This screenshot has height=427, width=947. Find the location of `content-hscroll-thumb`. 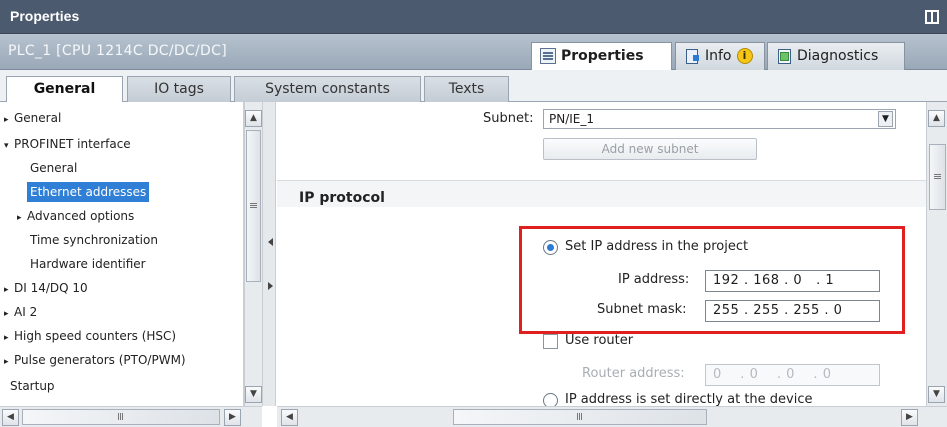

content-hscroll-thumb is located at coordinates (580, 417).